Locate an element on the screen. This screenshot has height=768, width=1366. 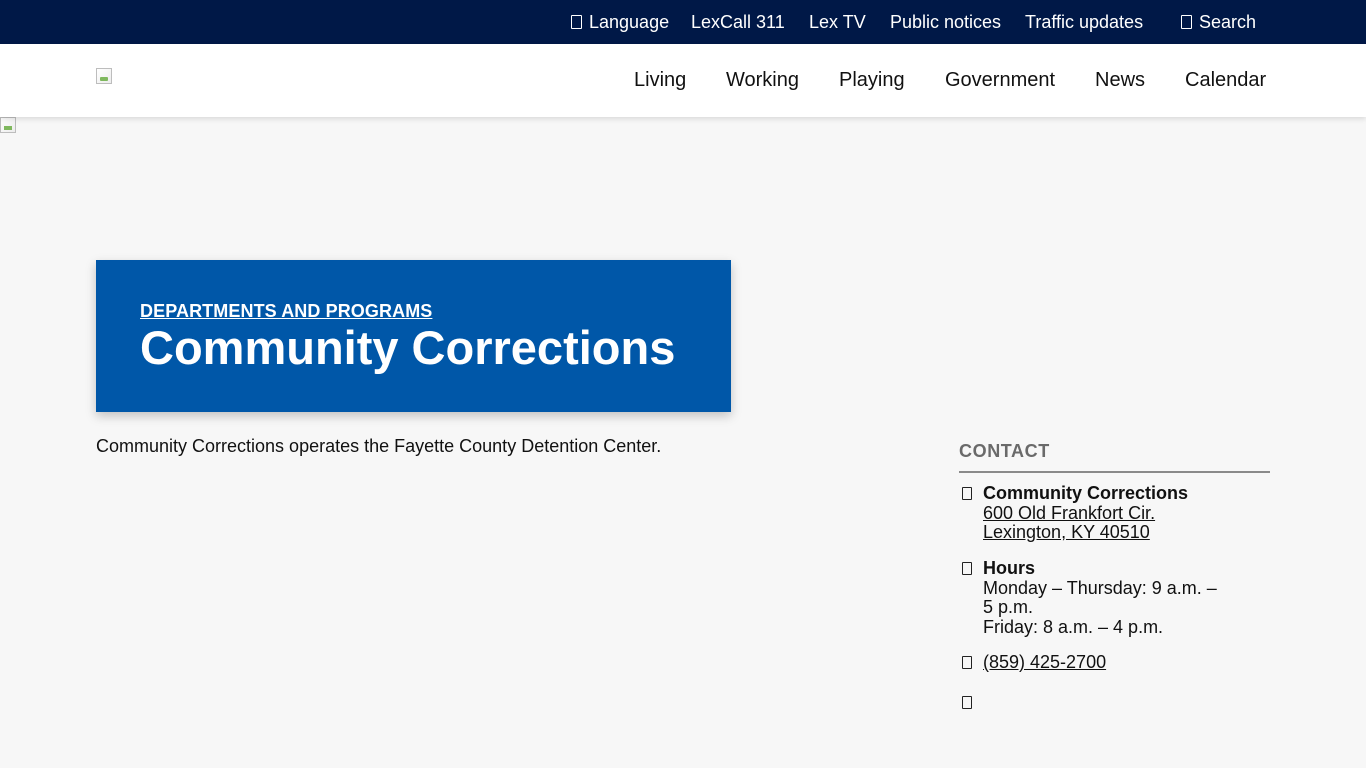
nav-item-working: Working is located at coordinates (762, 80).